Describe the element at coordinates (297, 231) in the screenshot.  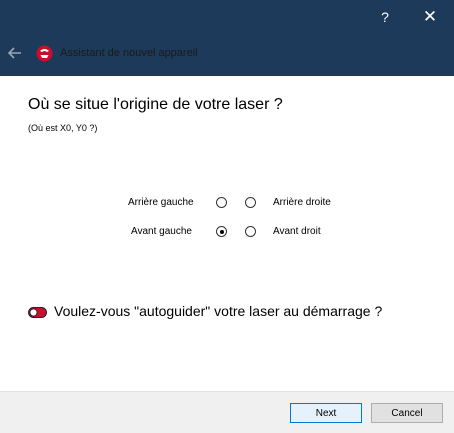
I see `option-label-front-right: Avant droit` at that location.